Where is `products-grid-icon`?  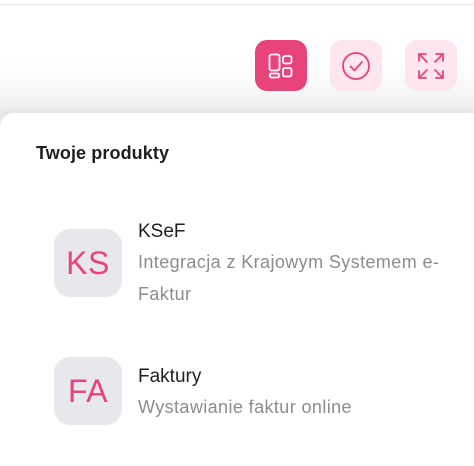
products-grid-icon is located at coordinates (280, 65).